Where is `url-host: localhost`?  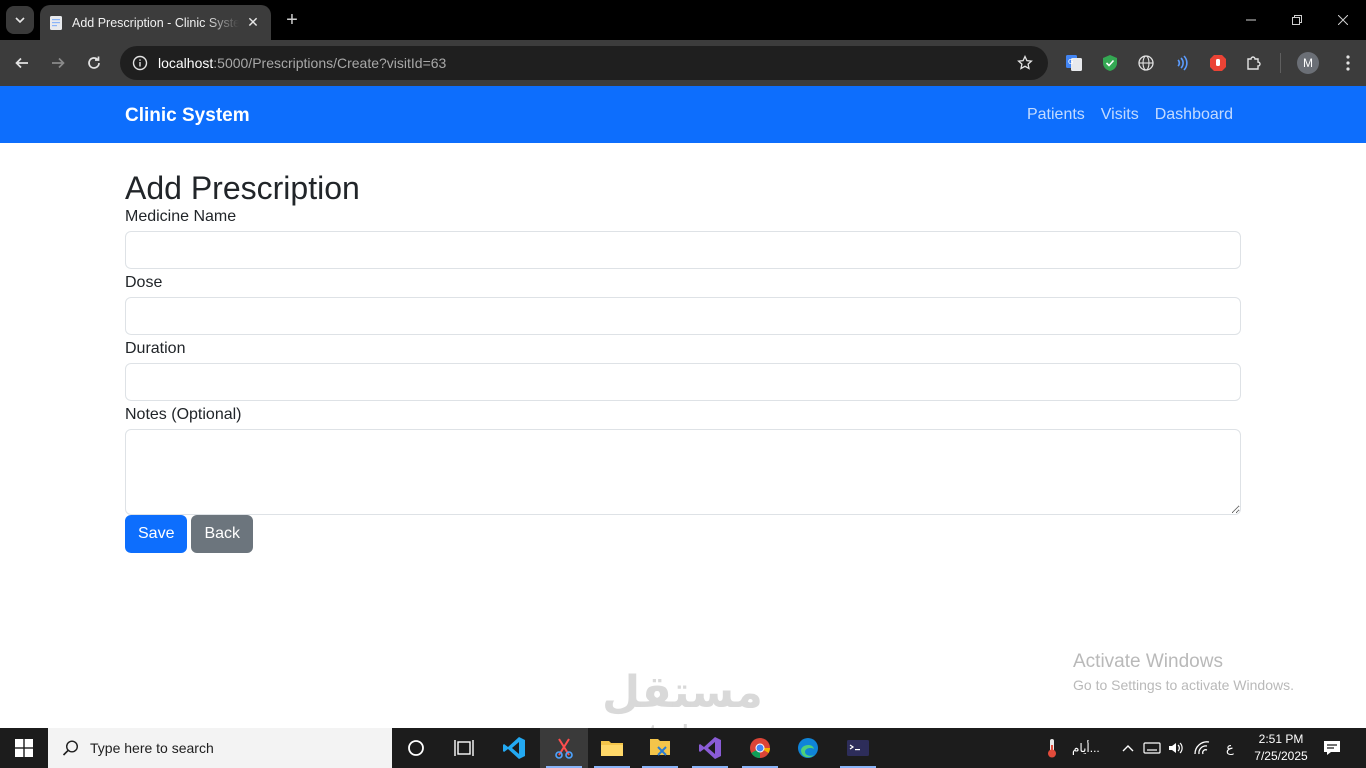 url-host: localhost is located at coordinates (186, 63).